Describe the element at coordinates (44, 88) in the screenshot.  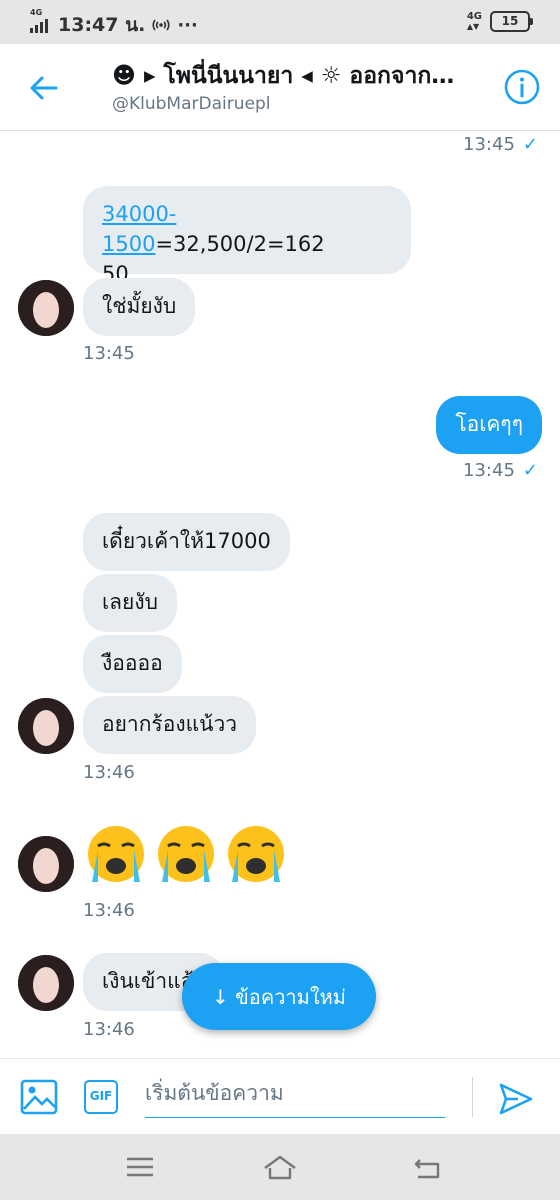
I see `back-arrow-icon` at that location.